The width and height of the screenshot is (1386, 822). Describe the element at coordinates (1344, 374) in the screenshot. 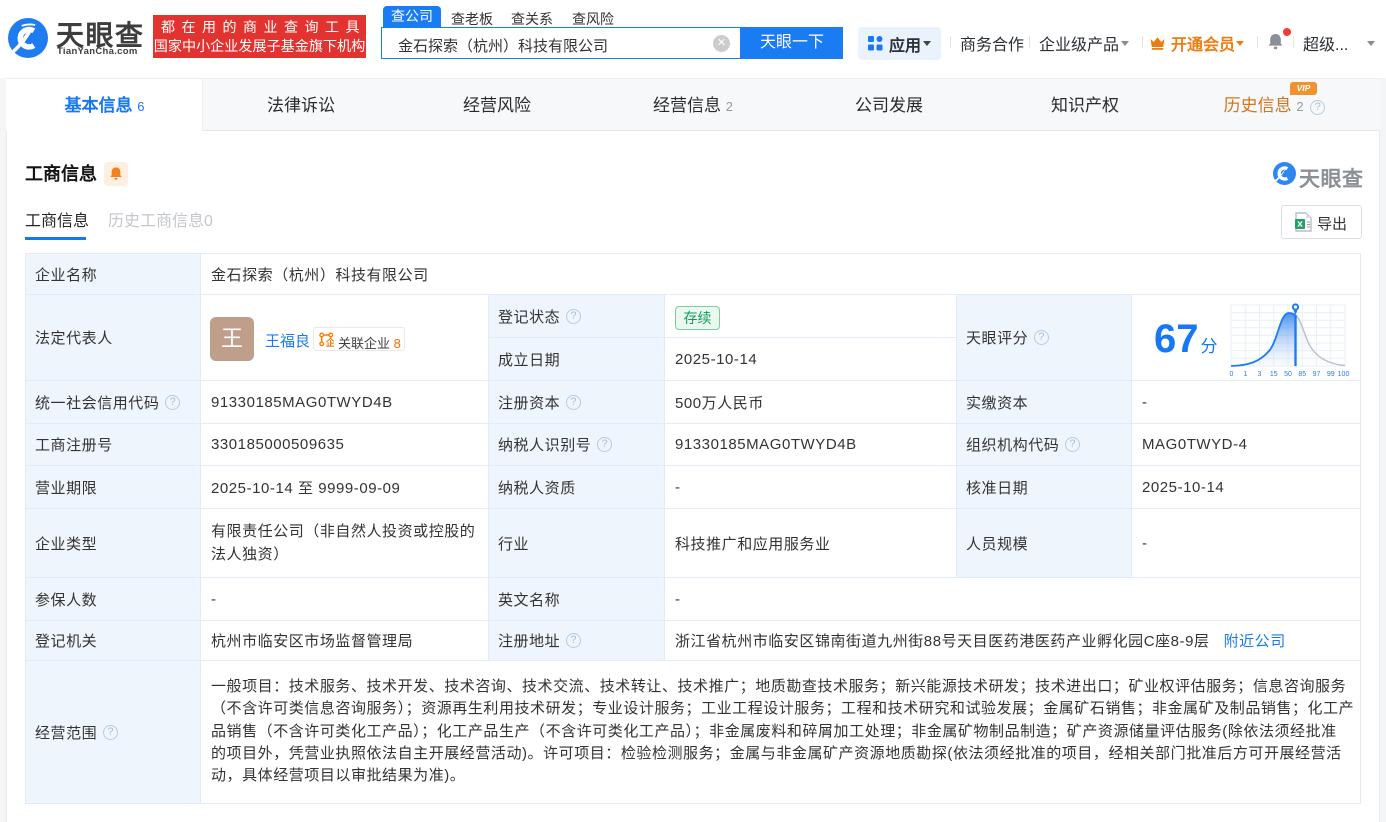

I see `svg-text: 100` at that location.